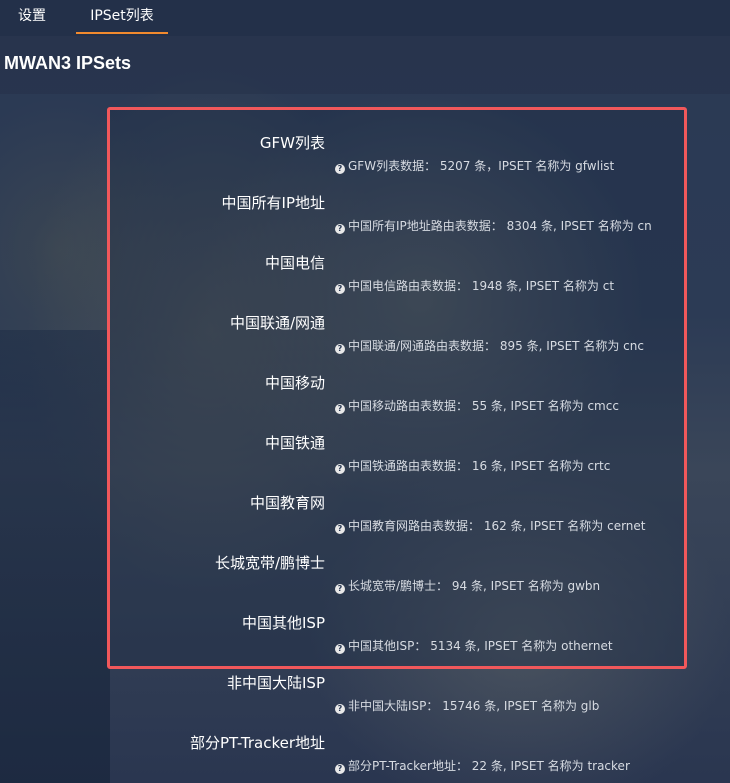 This screenshot has width=730, height=783. What do you see at coordinates (490, 525) in the screenshot?
I see `row-desc-cernet: ? 中国教育网路由表数据： 162 条, IPSET 名称为 cernet` at bounding box center [490, 525].